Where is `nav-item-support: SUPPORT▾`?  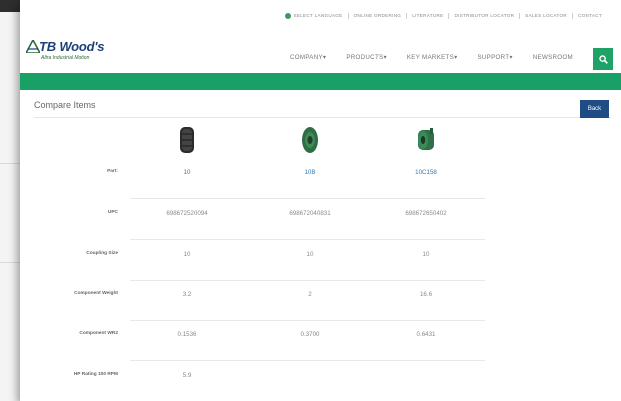 nav-item-support: SUPPORT▾ is located at coordinates (494, 57).